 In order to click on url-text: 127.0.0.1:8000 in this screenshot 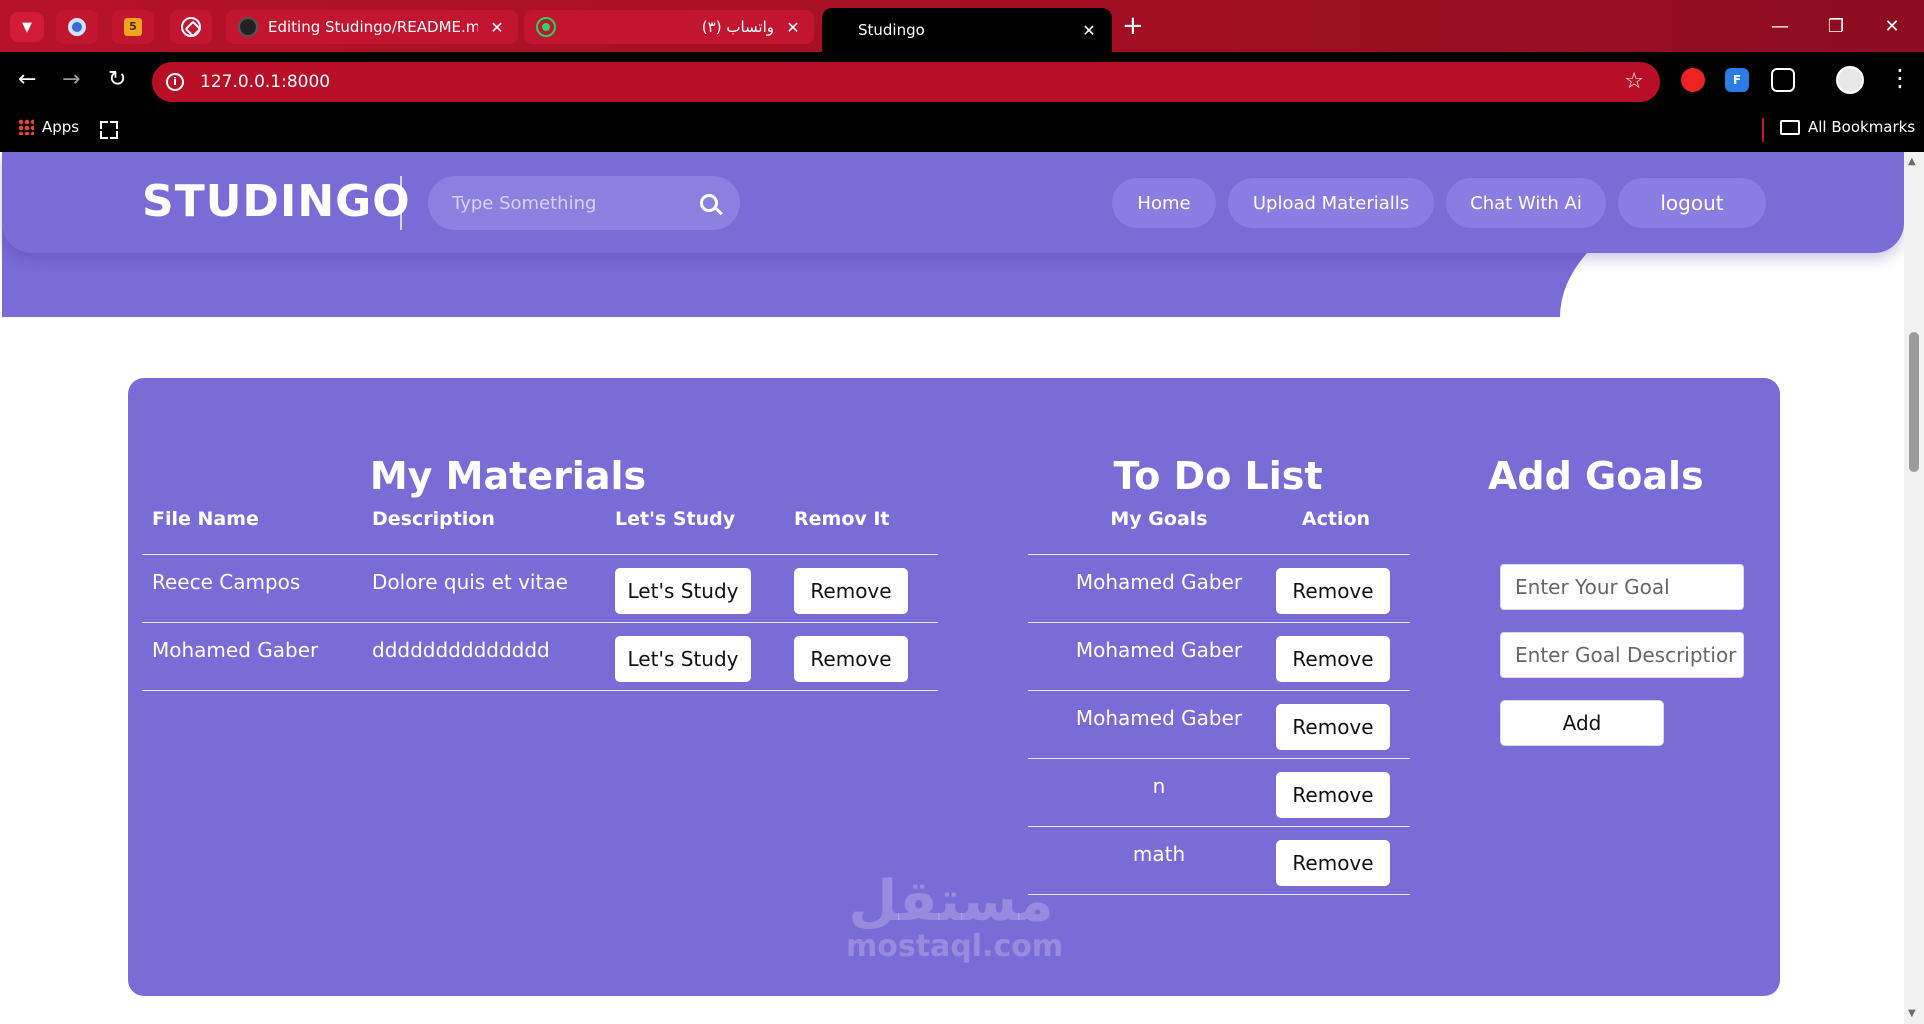, I will do `click(265, 82)`.